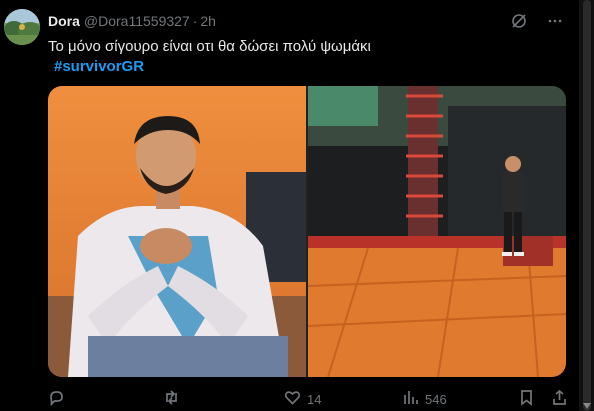  Describe the element at coordinates (302, 399) in the screenshot. I see `like-button: 14` at that location.